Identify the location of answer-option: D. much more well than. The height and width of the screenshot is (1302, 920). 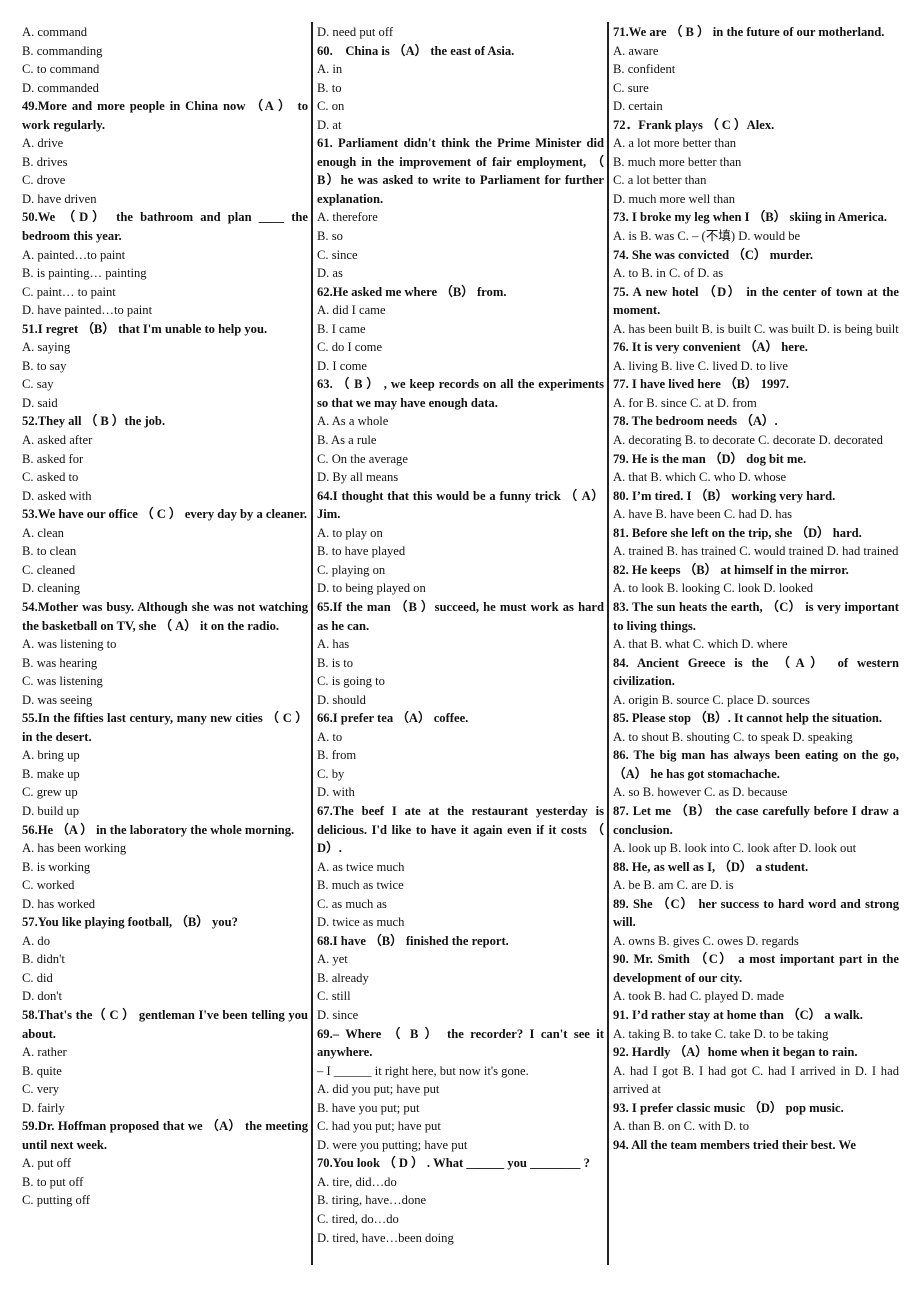
(674, 198).